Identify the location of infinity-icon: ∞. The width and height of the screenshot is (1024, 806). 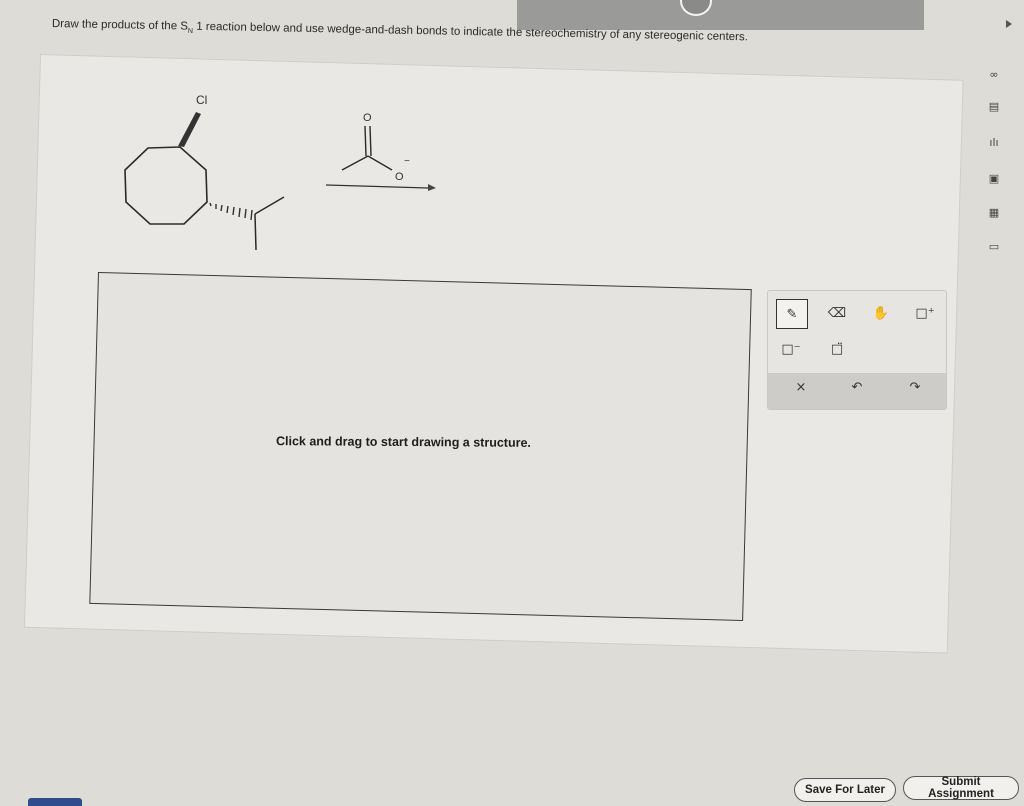
(994, 75).